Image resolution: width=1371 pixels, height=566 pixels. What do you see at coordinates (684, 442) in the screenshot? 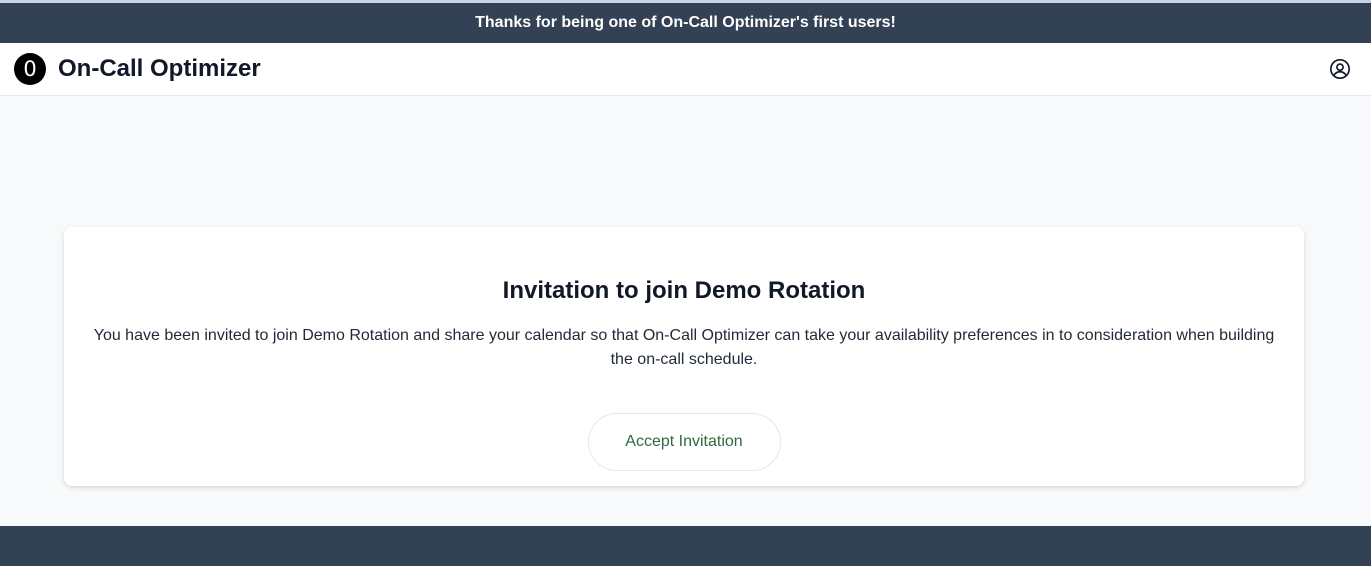
I see `accept-invitation-button: Accept Invitation` at bounding box center [684, 442].